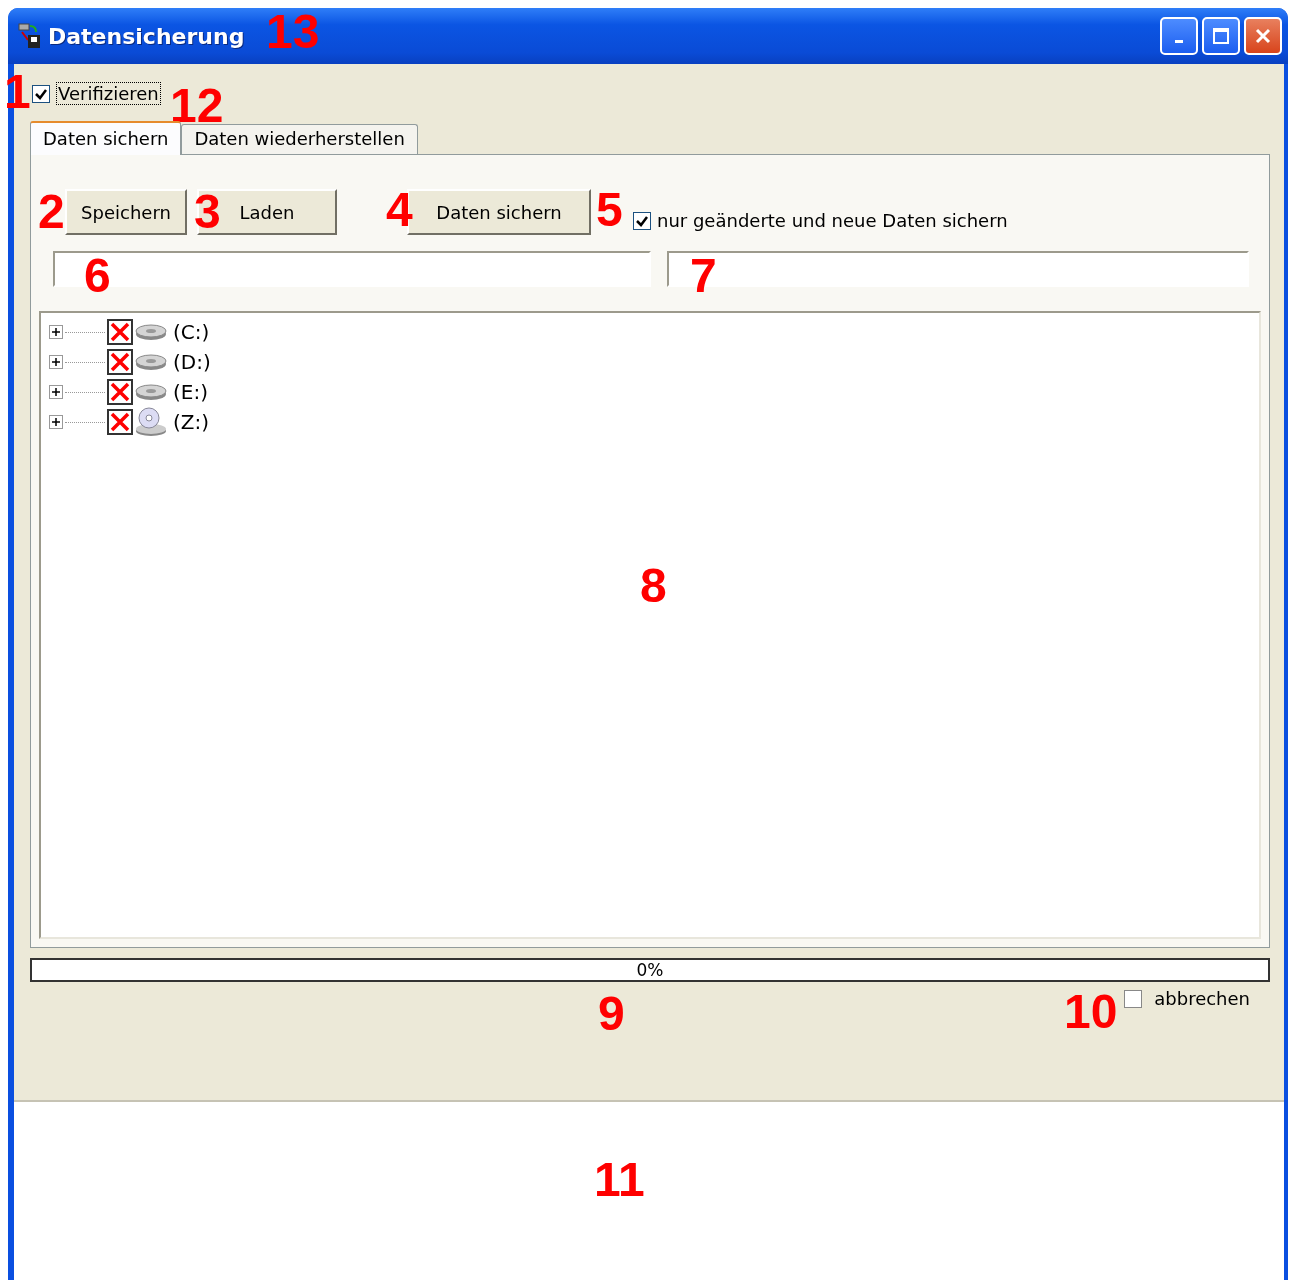  Describe the element at coordinates (126, 212) in the screenshot. I see `action-button: Speichern` at that location.